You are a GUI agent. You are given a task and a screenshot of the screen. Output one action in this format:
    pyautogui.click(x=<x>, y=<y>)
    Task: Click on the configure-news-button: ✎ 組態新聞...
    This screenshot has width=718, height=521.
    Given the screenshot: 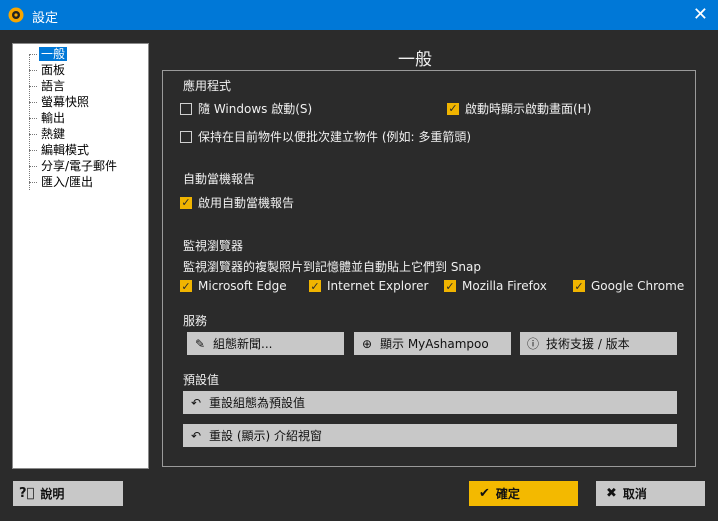 What is the action you would take?
    pyautogui.click(x=265, y=343)
    